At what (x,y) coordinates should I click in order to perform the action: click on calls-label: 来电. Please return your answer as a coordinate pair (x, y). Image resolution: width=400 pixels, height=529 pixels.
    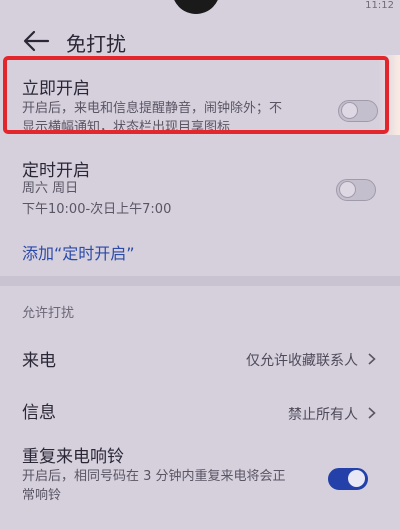
    Looking at the image, I should click on (39, 361).